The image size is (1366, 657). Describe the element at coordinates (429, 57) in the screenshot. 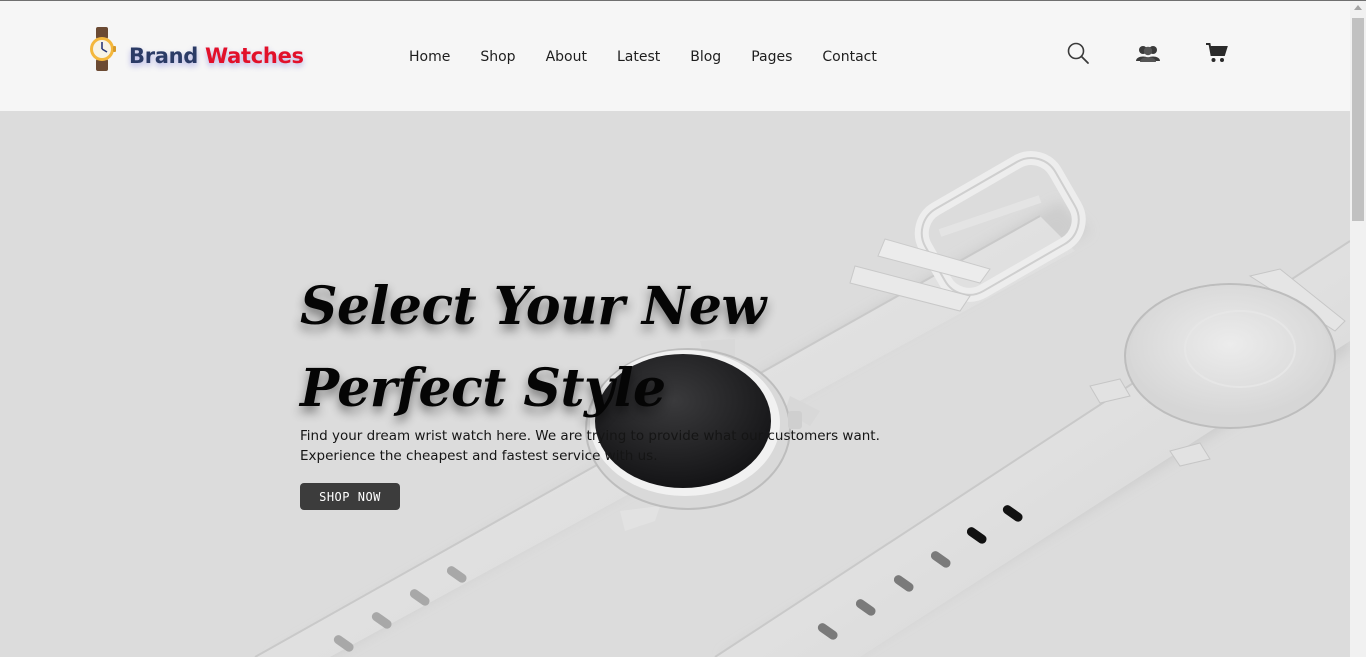

I see `nav-home: Home` at that location.